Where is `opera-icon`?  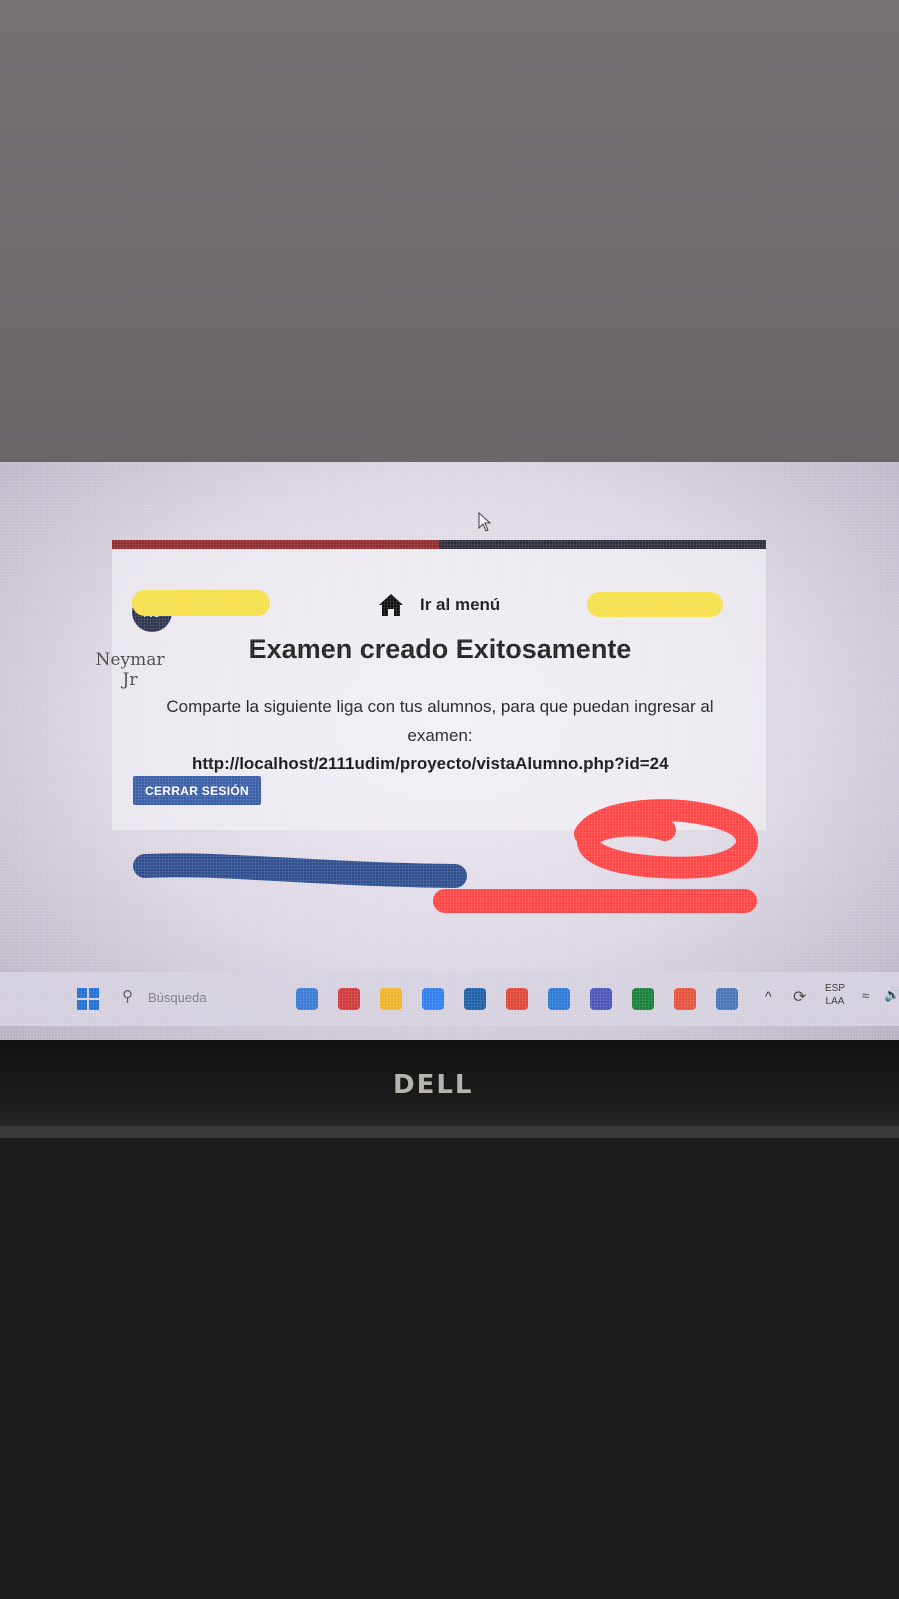
opera-icon is located at coordinates (349, 999).